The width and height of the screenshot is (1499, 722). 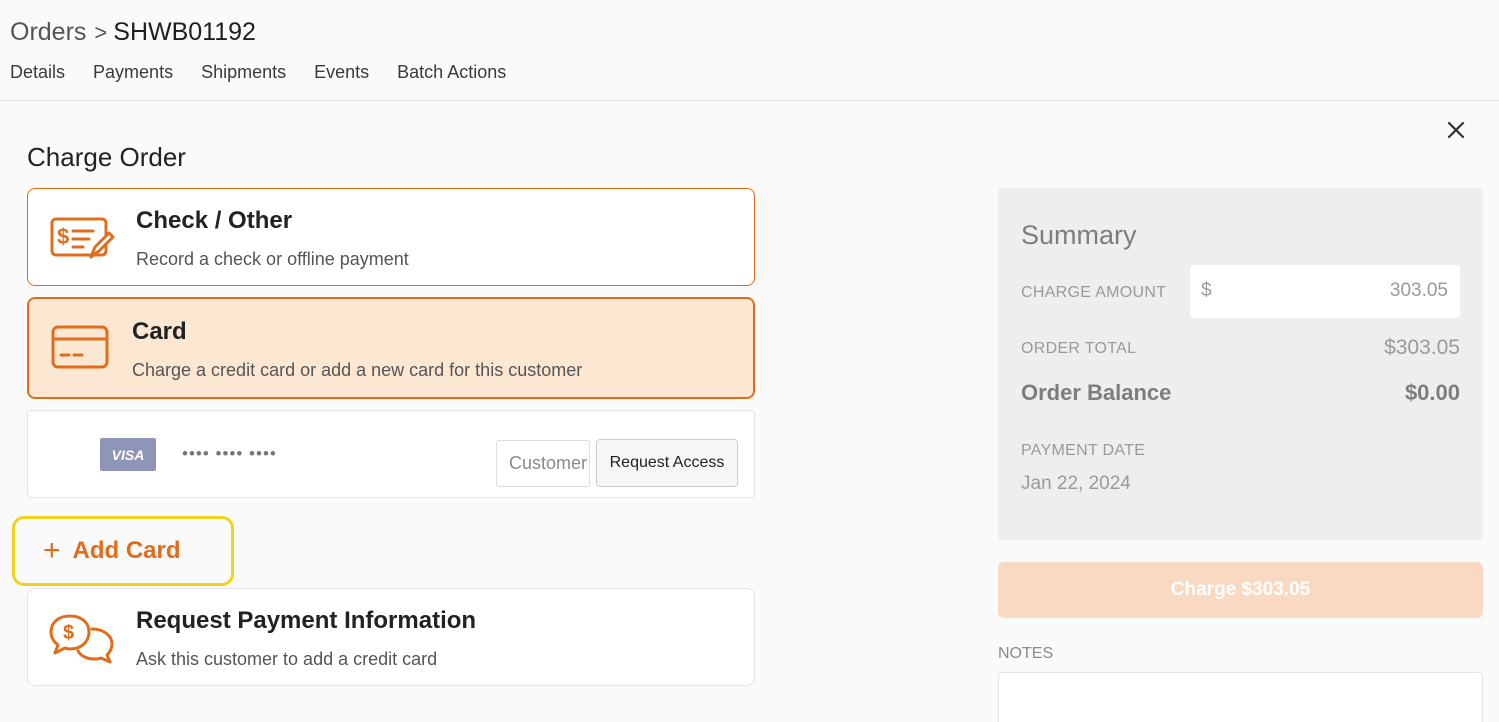 What do you see at coordinates (543, 463) in the screenshot?
I see `card-cvc-input: Customer` at bounding box center [543, 463].